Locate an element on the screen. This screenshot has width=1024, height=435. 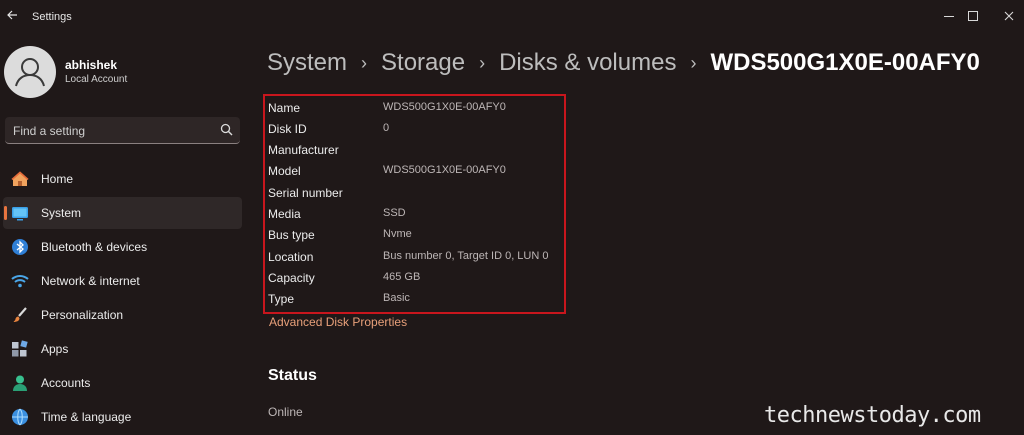
home-icon is located at coordinates (20, 178).